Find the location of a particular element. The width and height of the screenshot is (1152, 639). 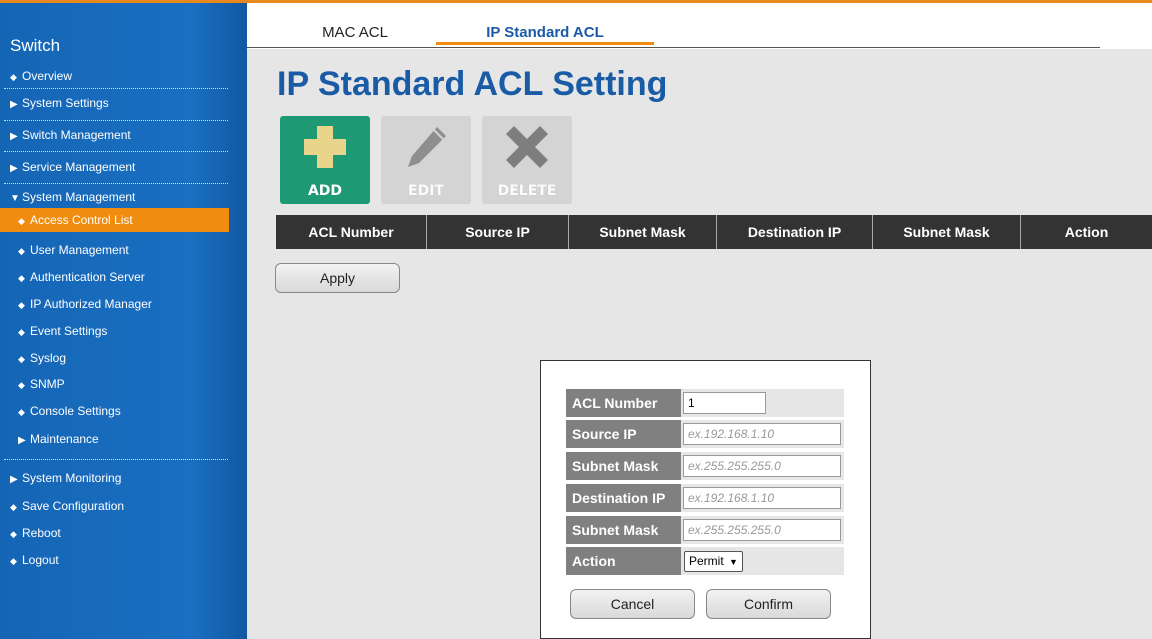

sidebar-item-system-monitoring: ▶ System Monitoring is located at coordinates (114, 478).